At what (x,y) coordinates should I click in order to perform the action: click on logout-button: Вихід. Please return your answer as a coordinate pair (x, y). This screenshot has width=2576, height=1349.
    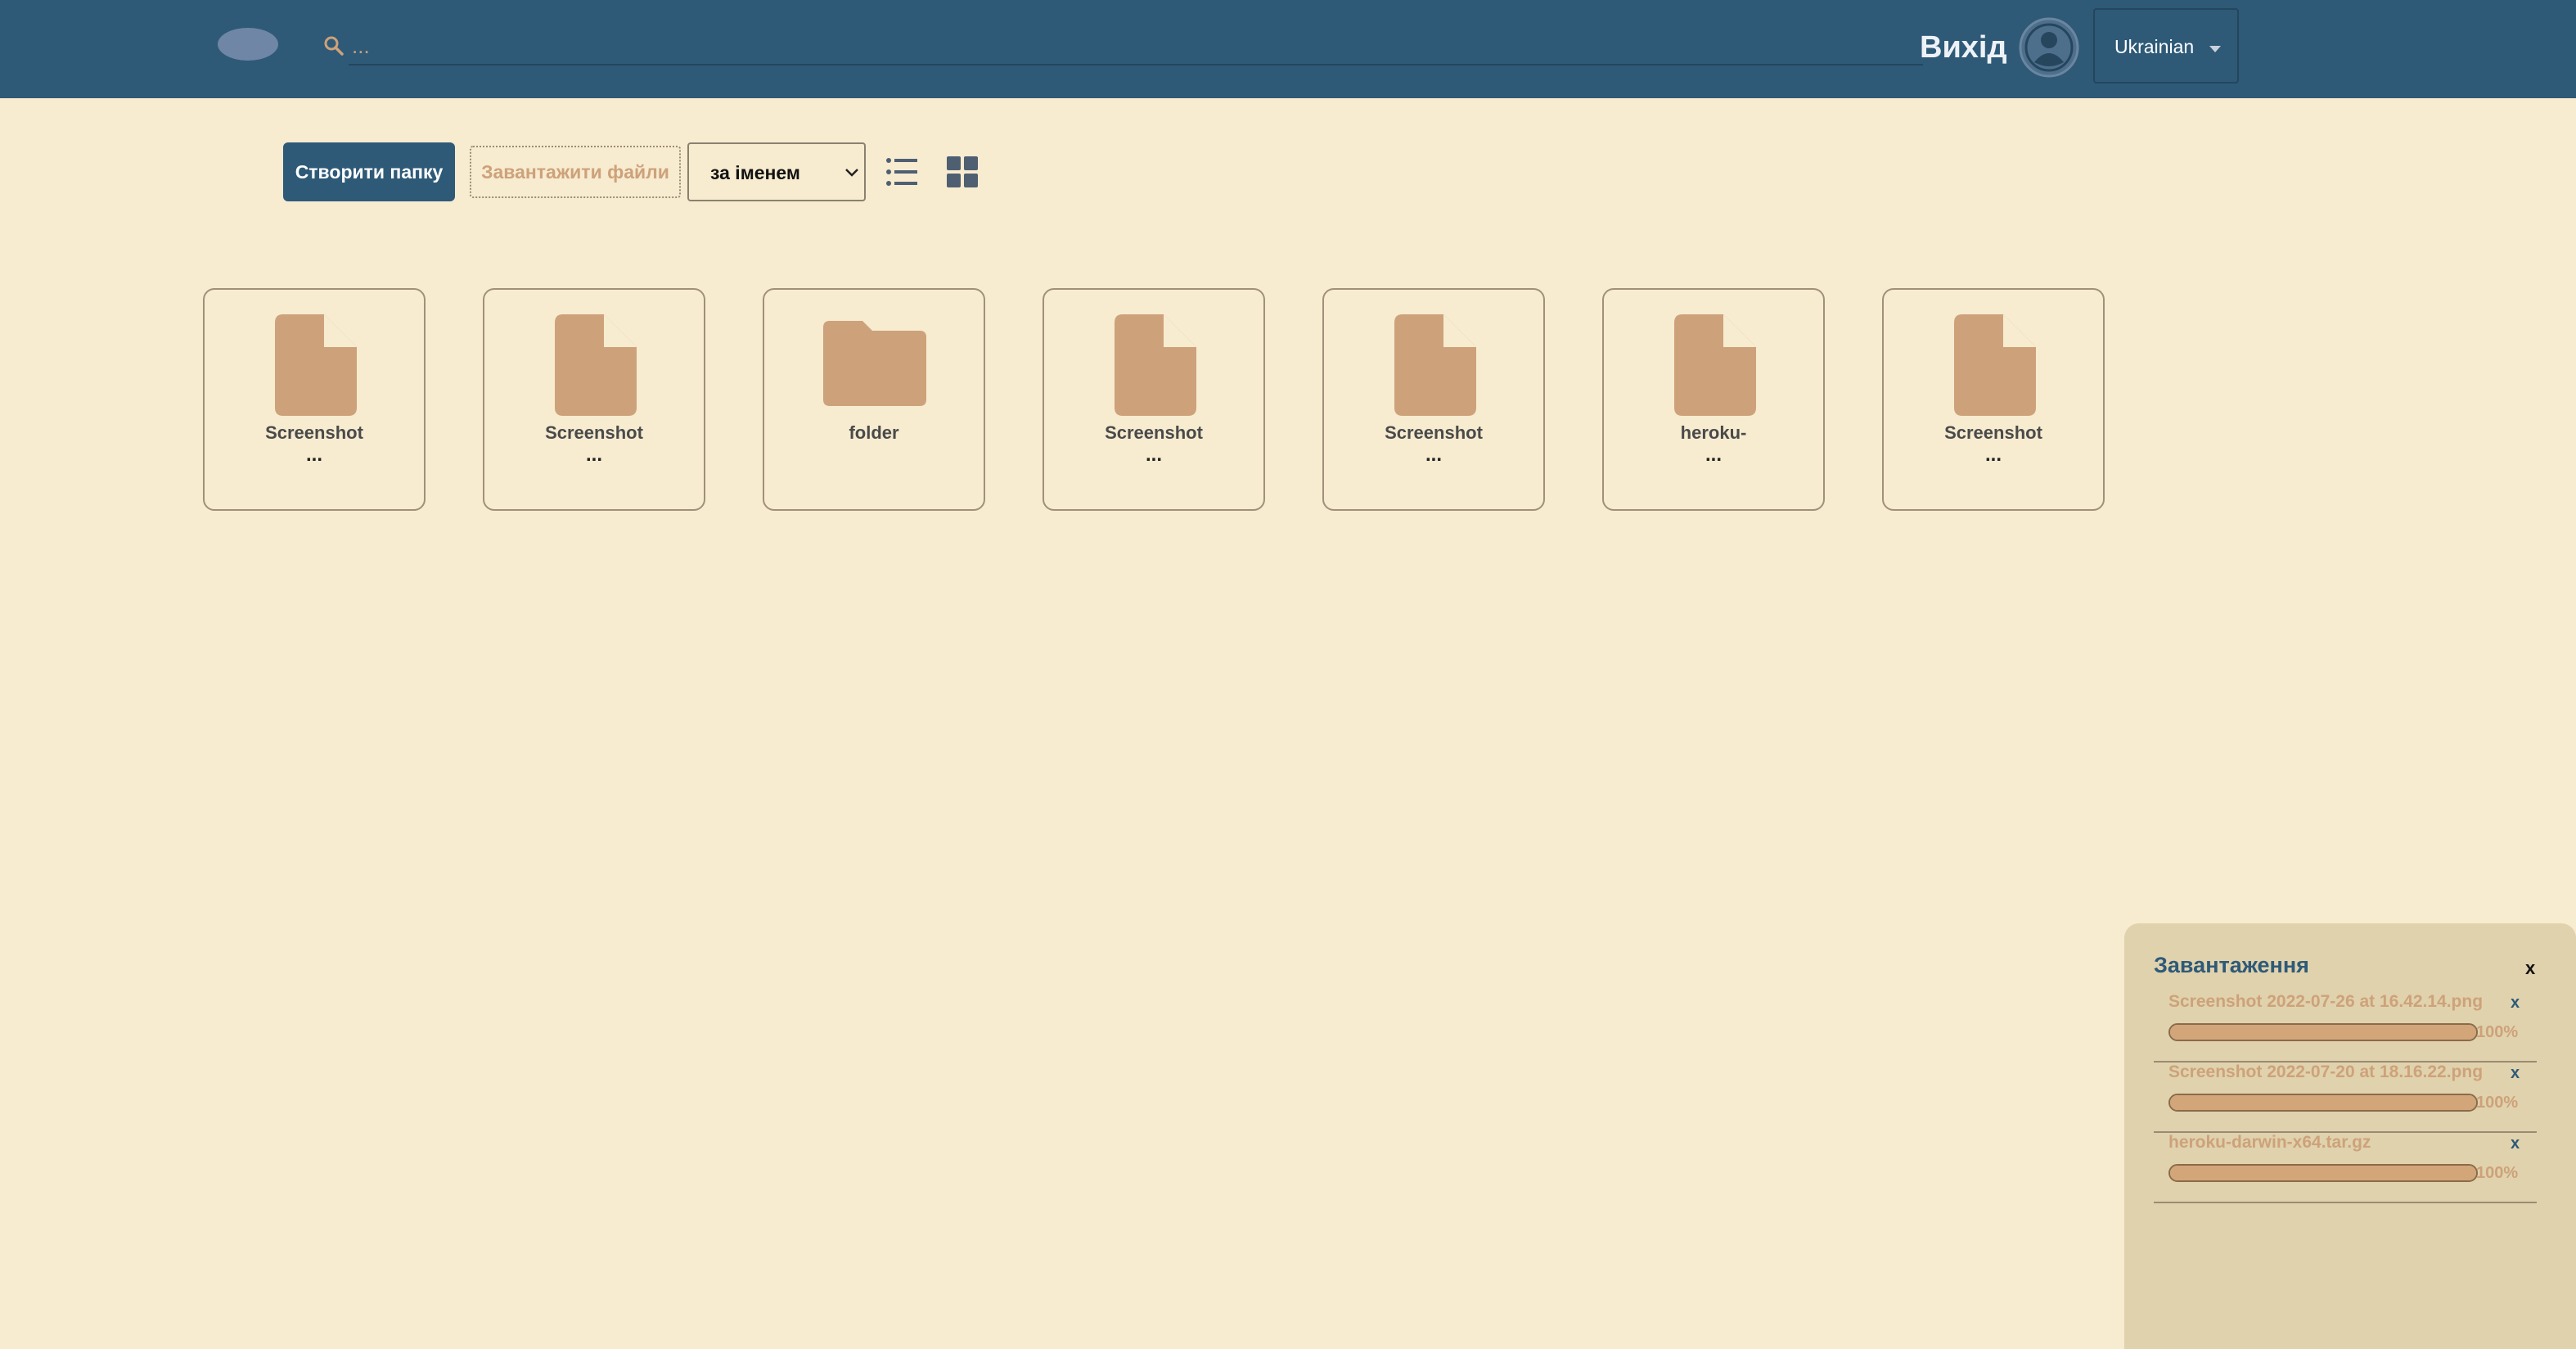
    Looking at the image, I should click on (1964, 47).